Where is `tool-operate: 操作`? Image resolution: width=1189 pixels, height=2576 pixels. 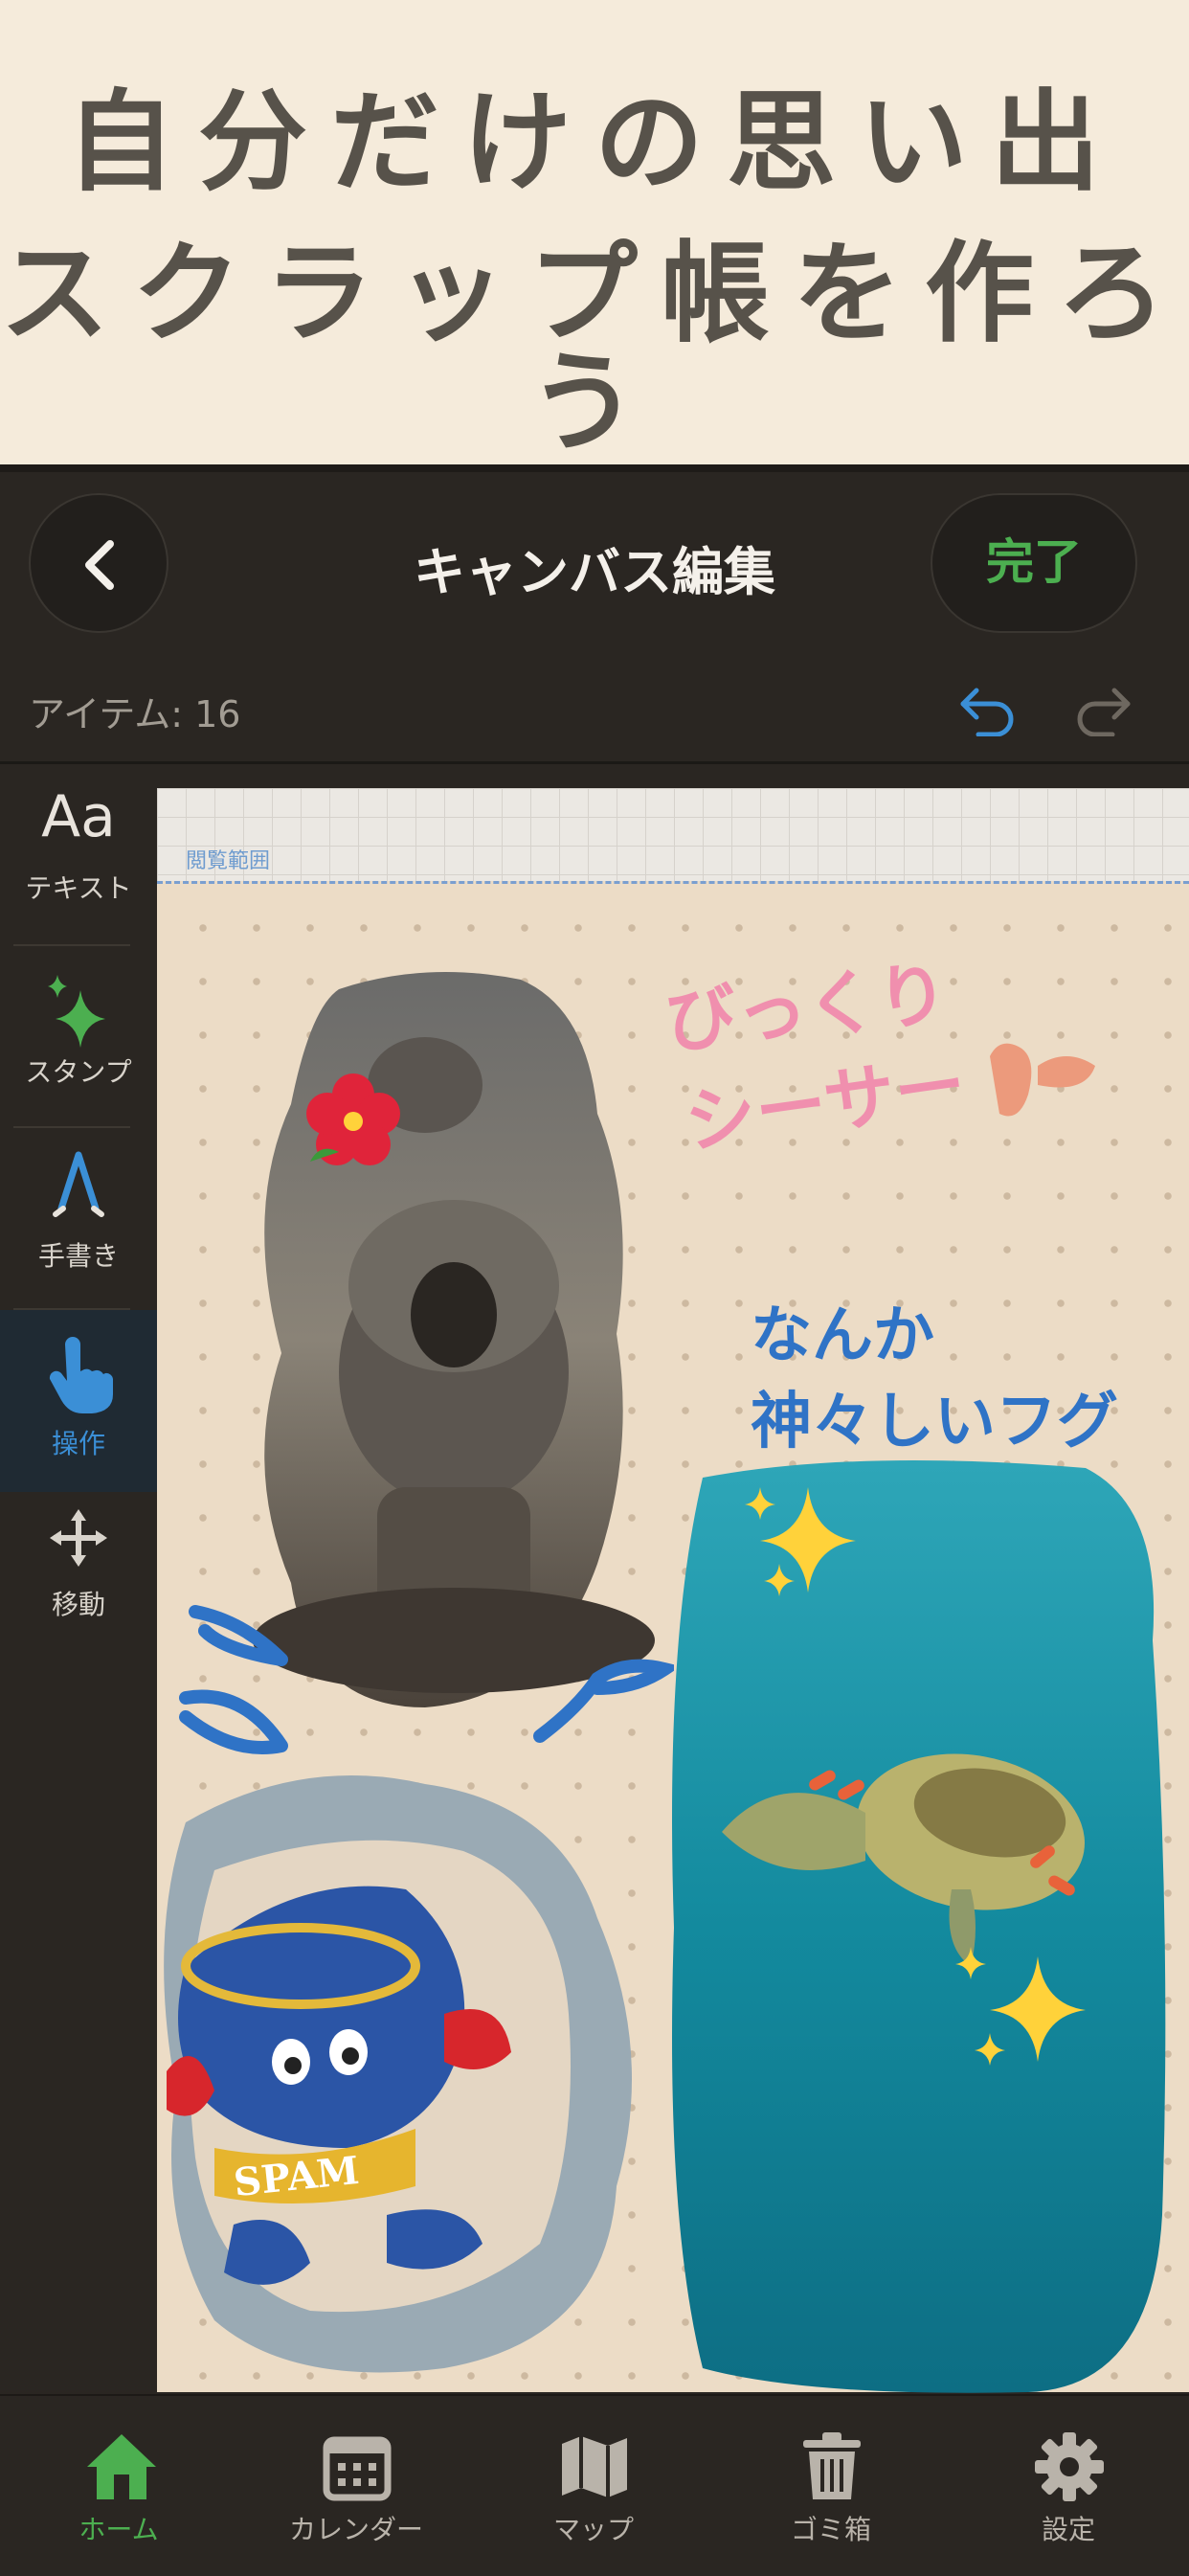
tool-operate: 操作 is located at coordinates (78, 1401).